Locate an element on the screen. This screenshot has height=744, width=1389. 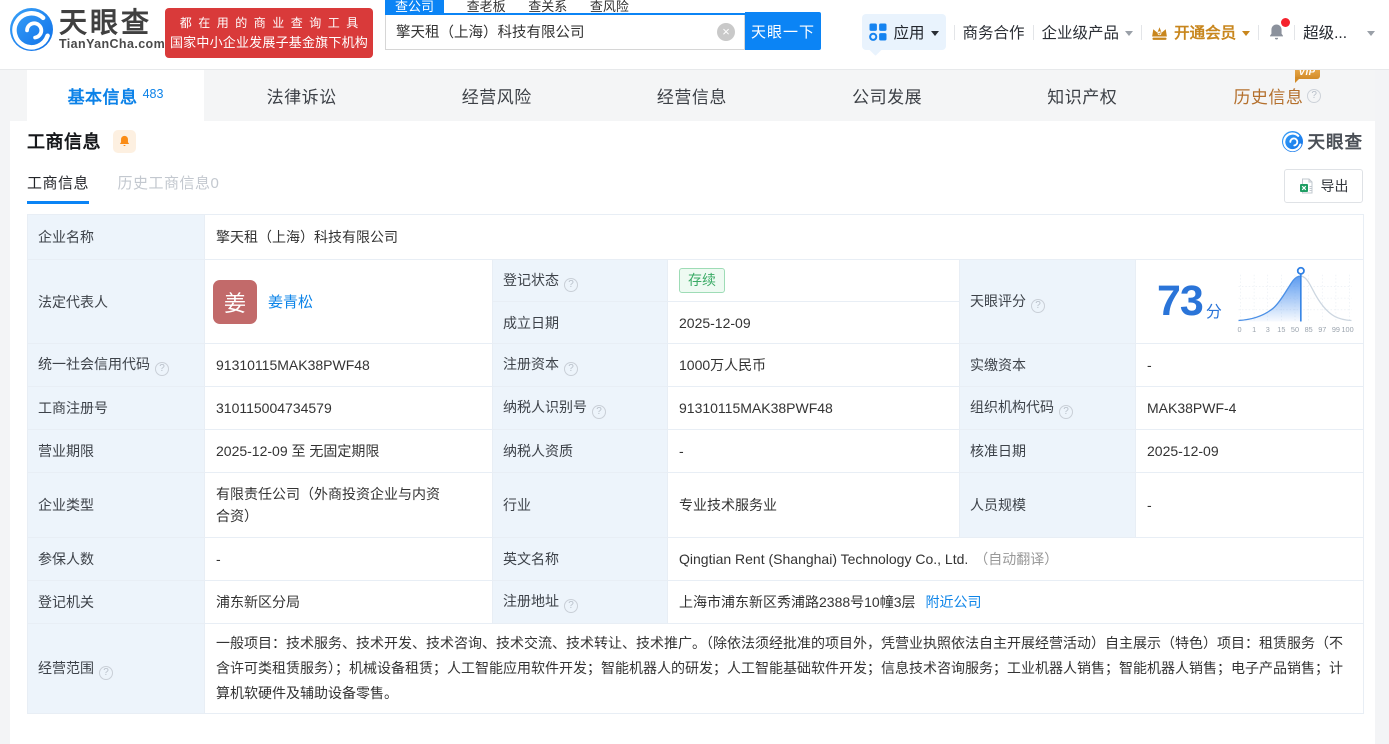
table-row: 企业名称 擎天租（上海）科技有限公司 is located at coordinates (696, 237).